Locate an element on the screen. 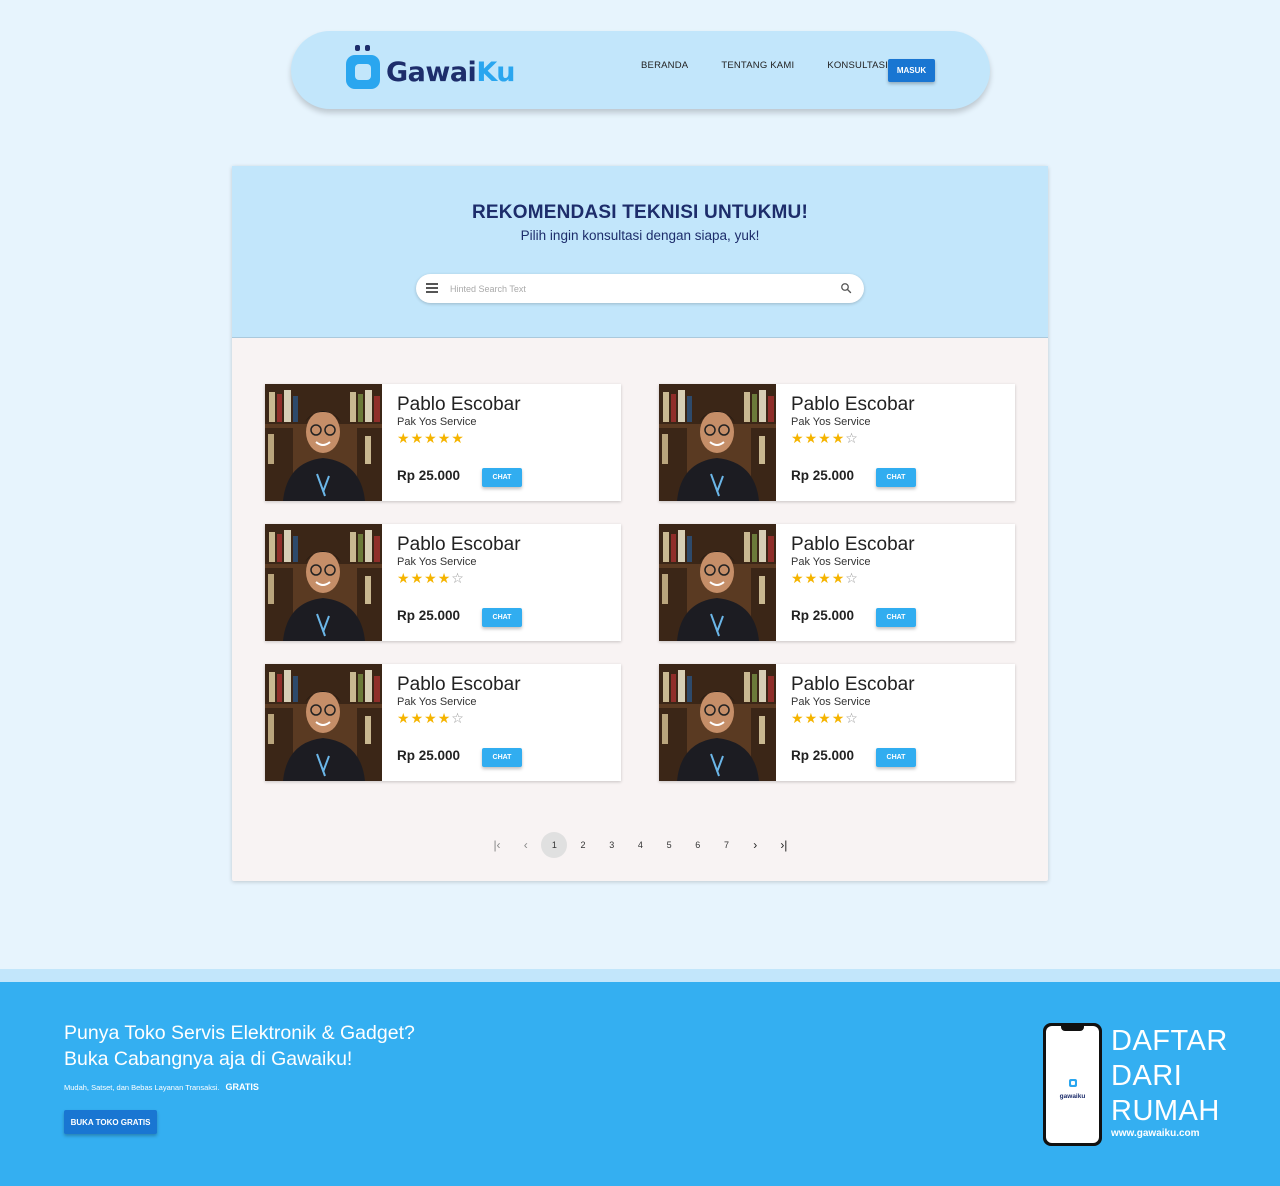 The width and height of the screenshot is (1280, 1186). menu-icon is located at coordinates (432, 288).